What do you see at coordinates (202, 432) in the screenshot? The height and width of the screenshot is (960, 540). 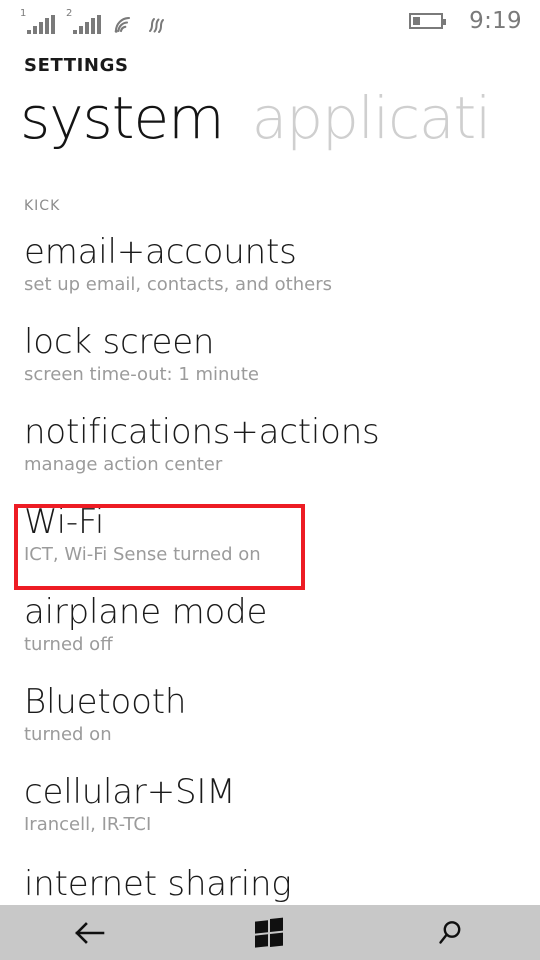 I see `list-item-title: notifications+actions` at bounding box center [202, 432].